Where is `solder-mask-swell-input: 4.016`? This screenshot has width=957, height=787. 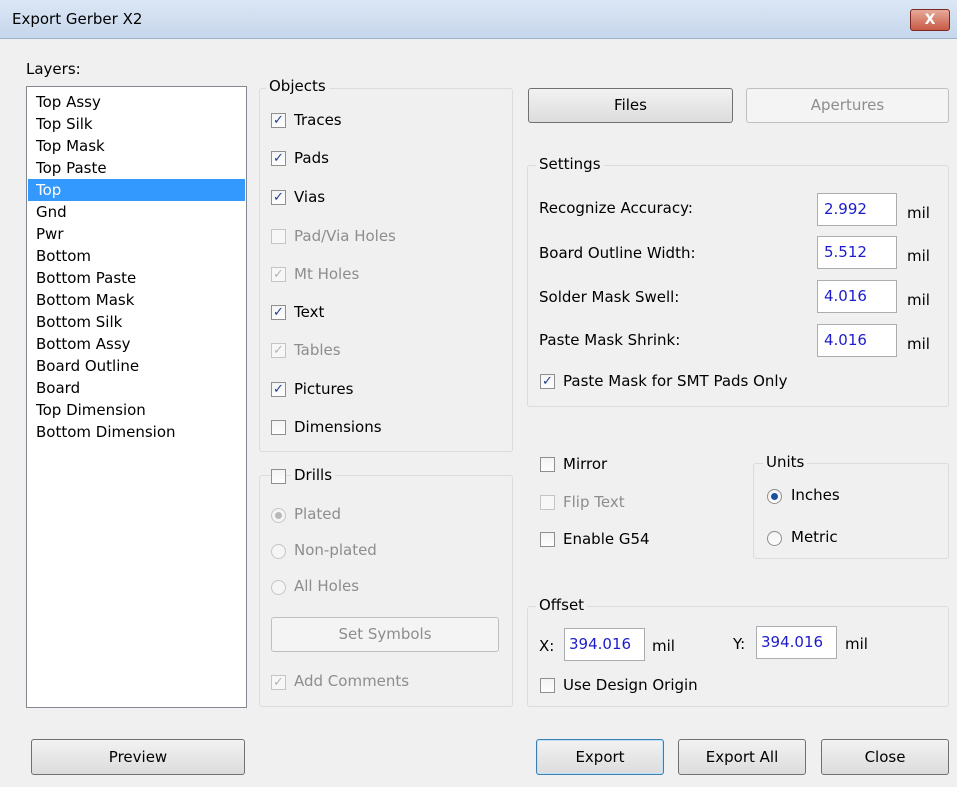 solder-mask-swell-input: 4.016 is located at coordinates (857, 296).